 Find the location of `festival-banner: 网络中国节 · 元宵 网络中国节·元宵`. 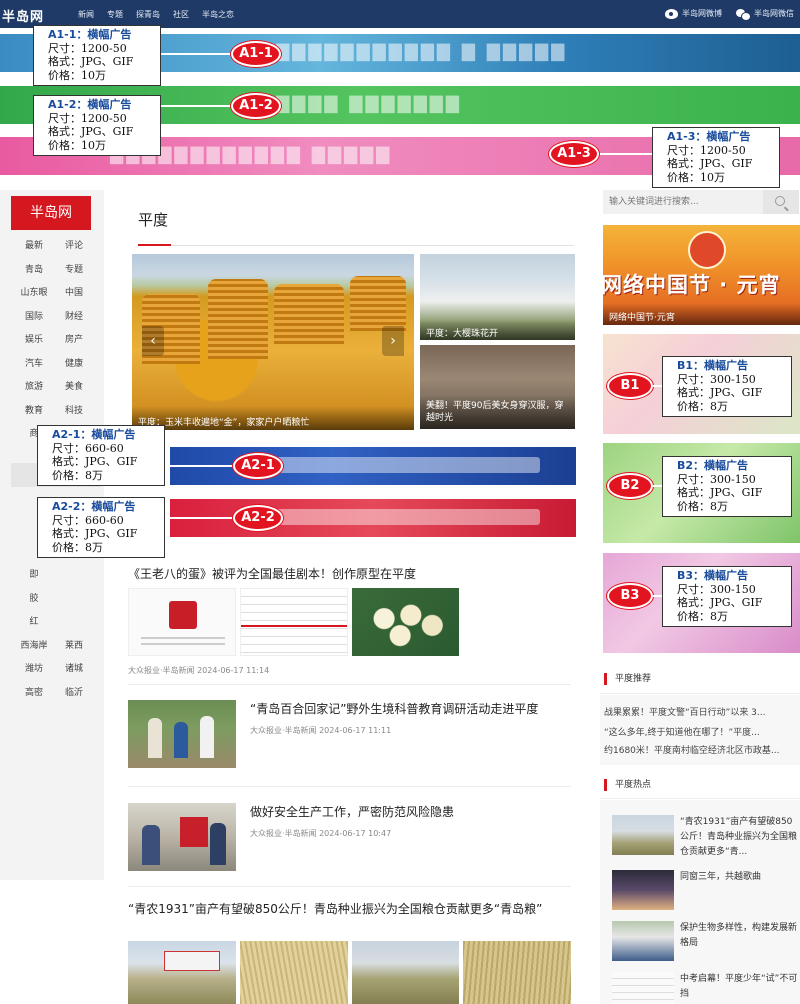

festival-banner: 网络中国节 · 元宵 网络中国节·元宵 is located at coordinates (701, 275).